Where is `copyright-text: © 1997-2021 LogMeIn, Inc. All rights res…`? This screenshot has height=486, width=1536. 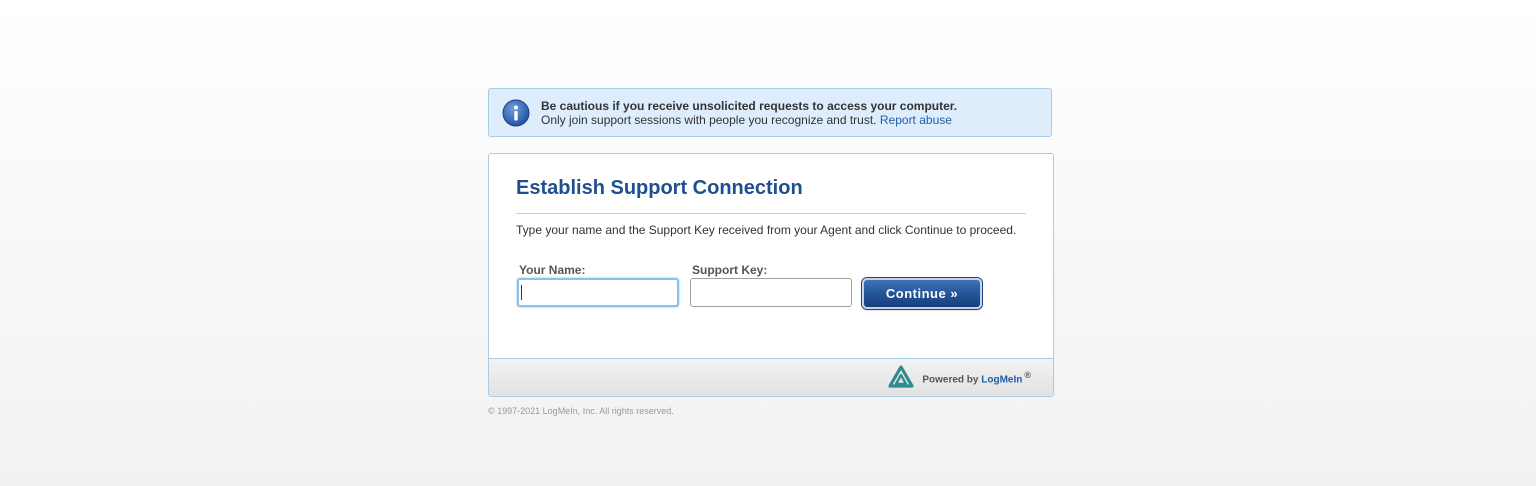
copyright-text: © 1997-2021 LogMeIn, Inc. All rights res… is located at coordinates (581, 411).